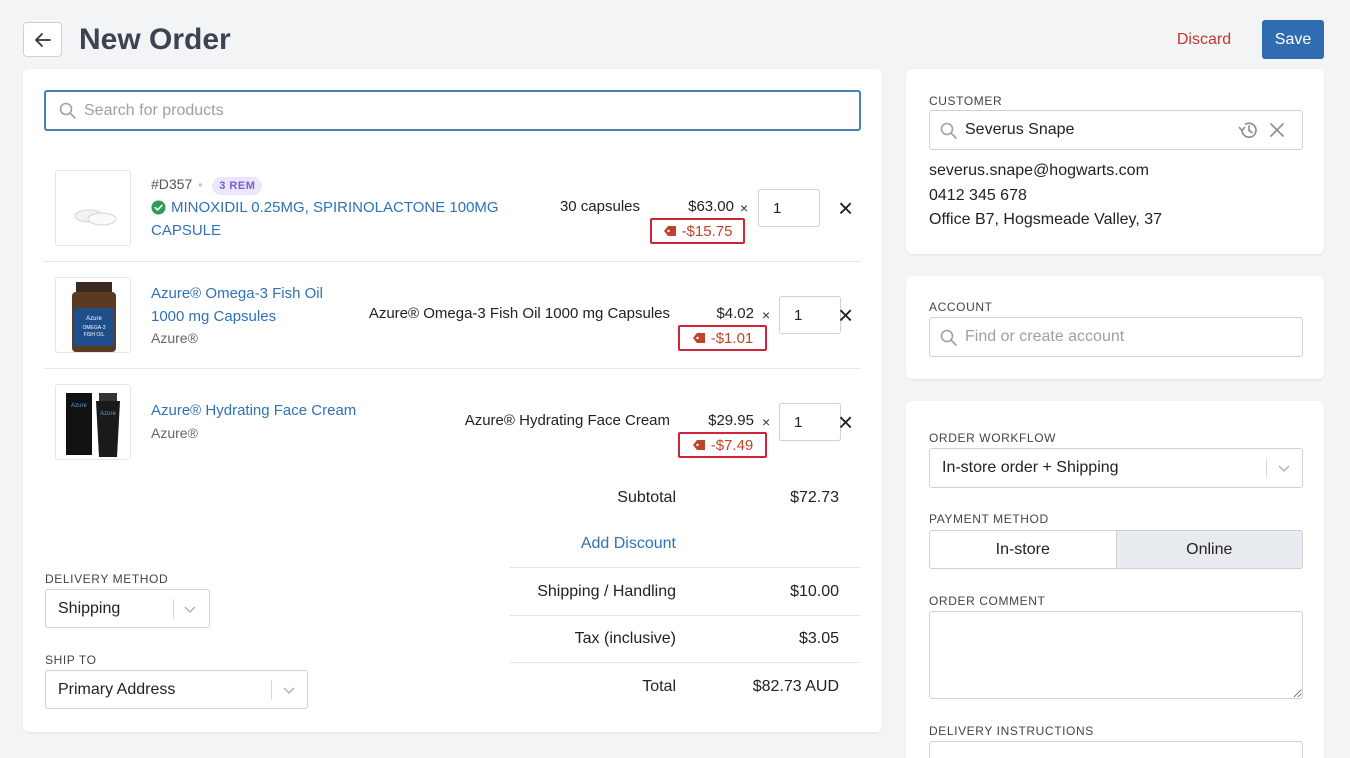  What do you see at coordinates (814, 497) in the screenshot?
I see `subtotal-value: $72.73` at bounding box center [814, 497].